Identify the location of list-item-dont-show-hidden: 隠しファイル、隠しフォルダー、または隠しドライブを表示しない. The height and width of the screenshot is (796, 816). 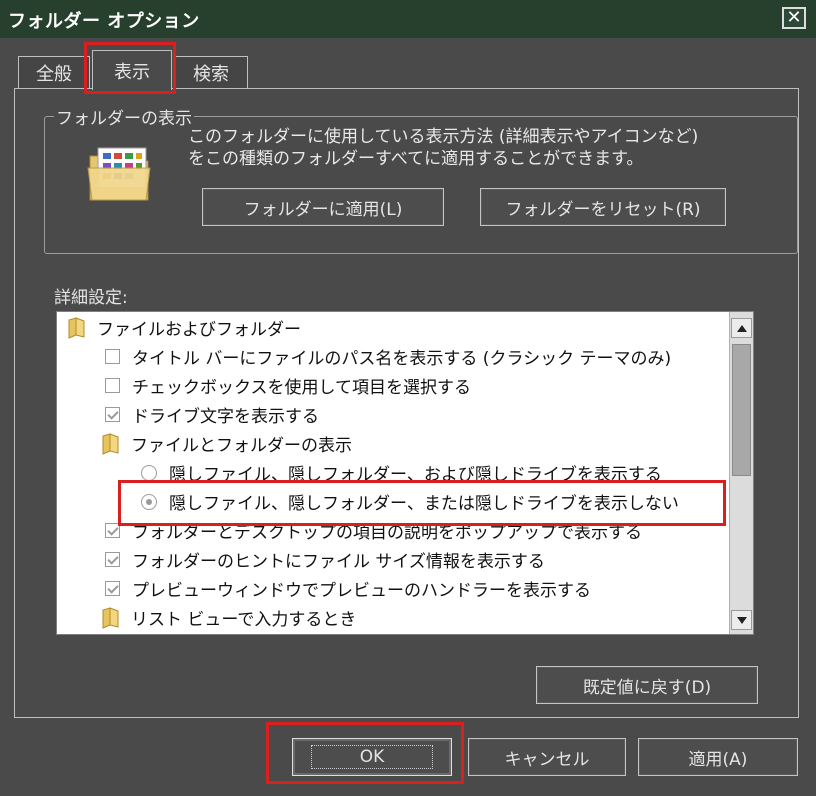
(410, 501).